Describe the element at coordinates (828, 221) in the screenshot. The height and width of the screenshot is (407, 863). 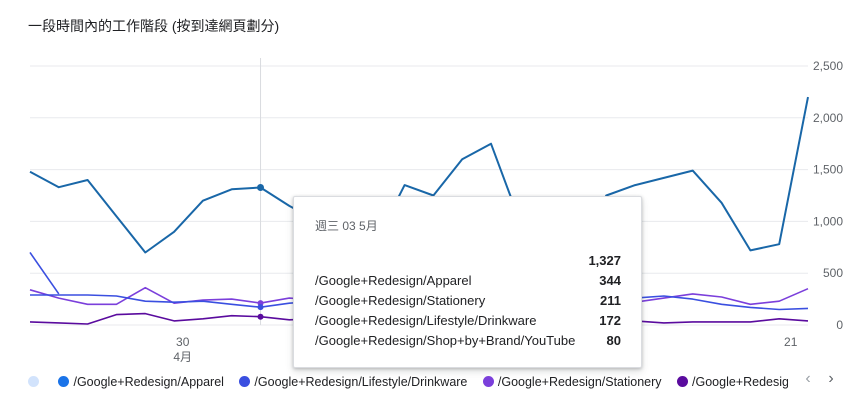
I see `y-tick-label: 1,000` at that location.